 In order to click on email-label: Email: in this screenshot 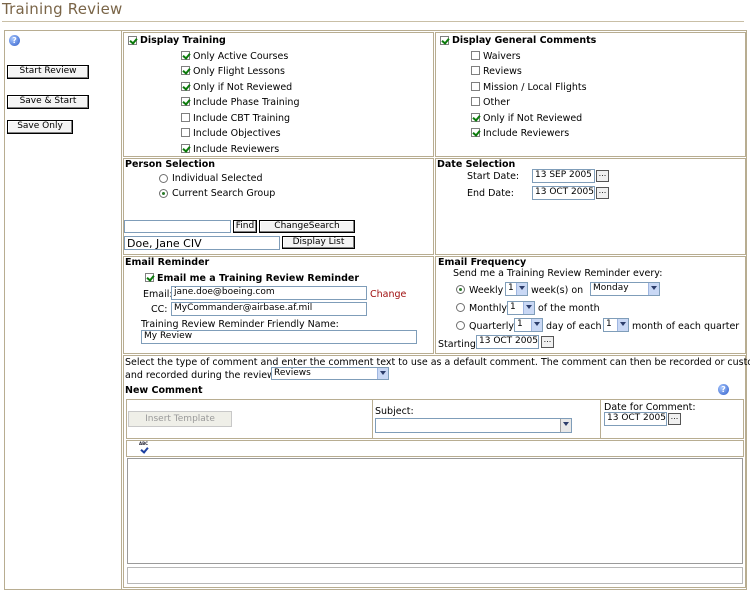, I will do `click(158, 294)`.